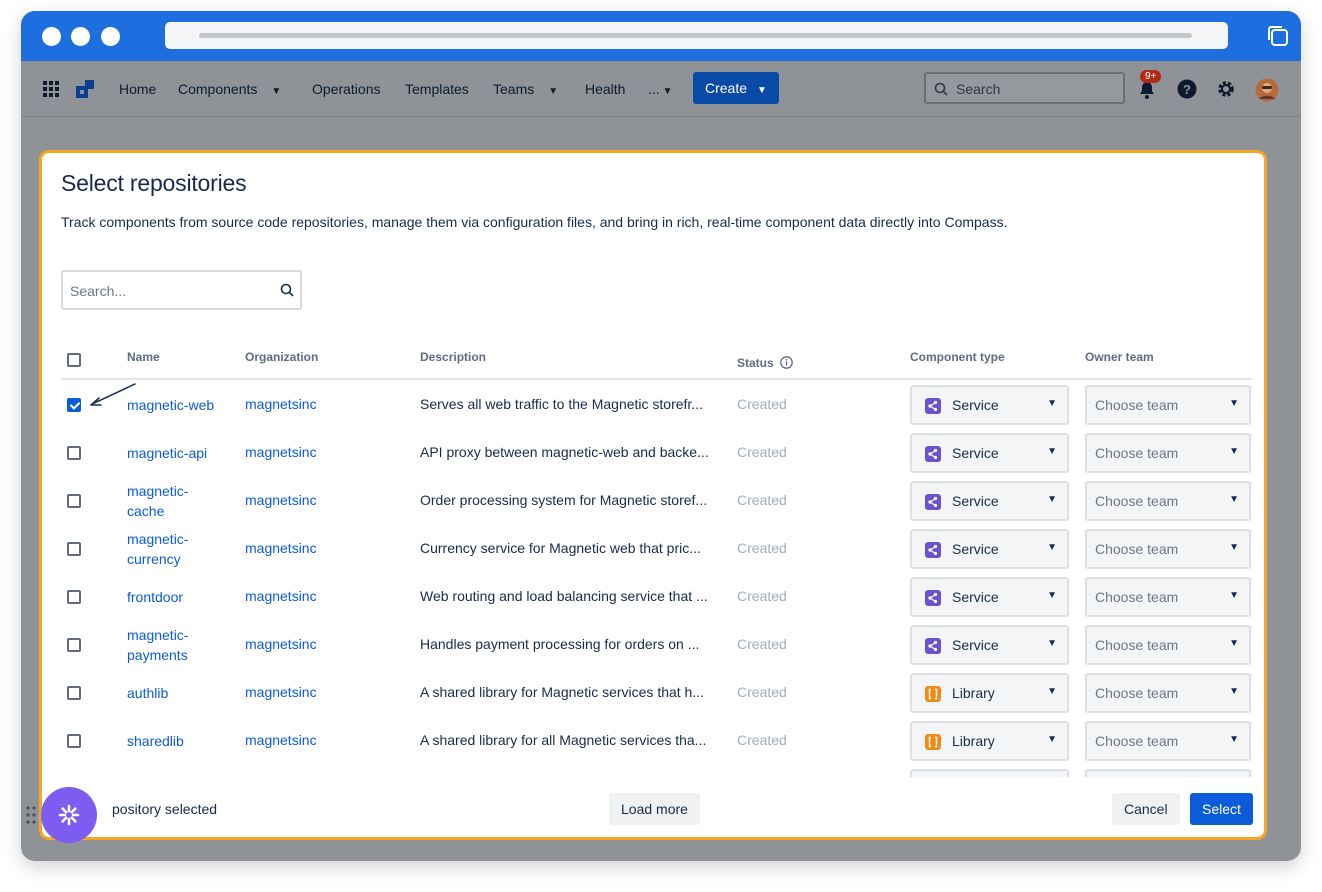  What do you see at coordinates (1151, 76) in the screenshot?
I see `notifications-badge: 9+` at bounding box center [1151, 76].